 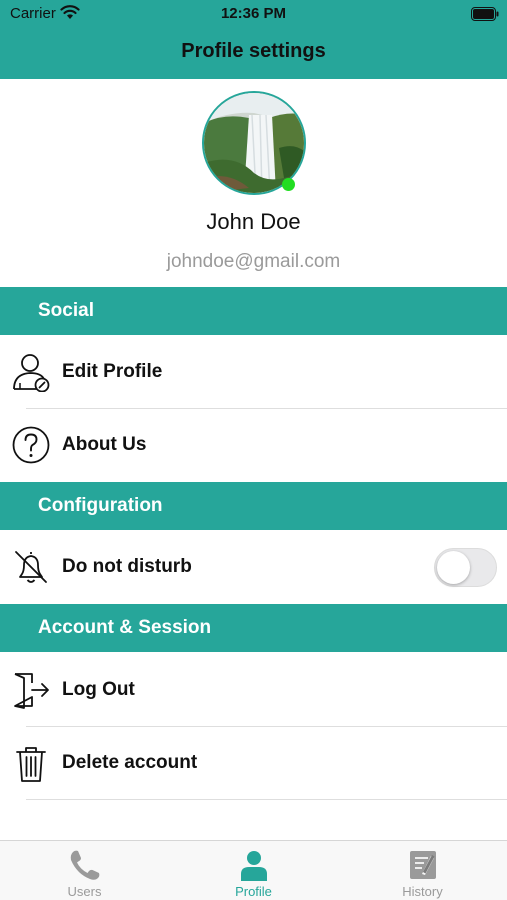 What do you see at coordinates (253, 445) in the screenshot?
I see `about-us-row: About Us` at bounding box center [253, 445].